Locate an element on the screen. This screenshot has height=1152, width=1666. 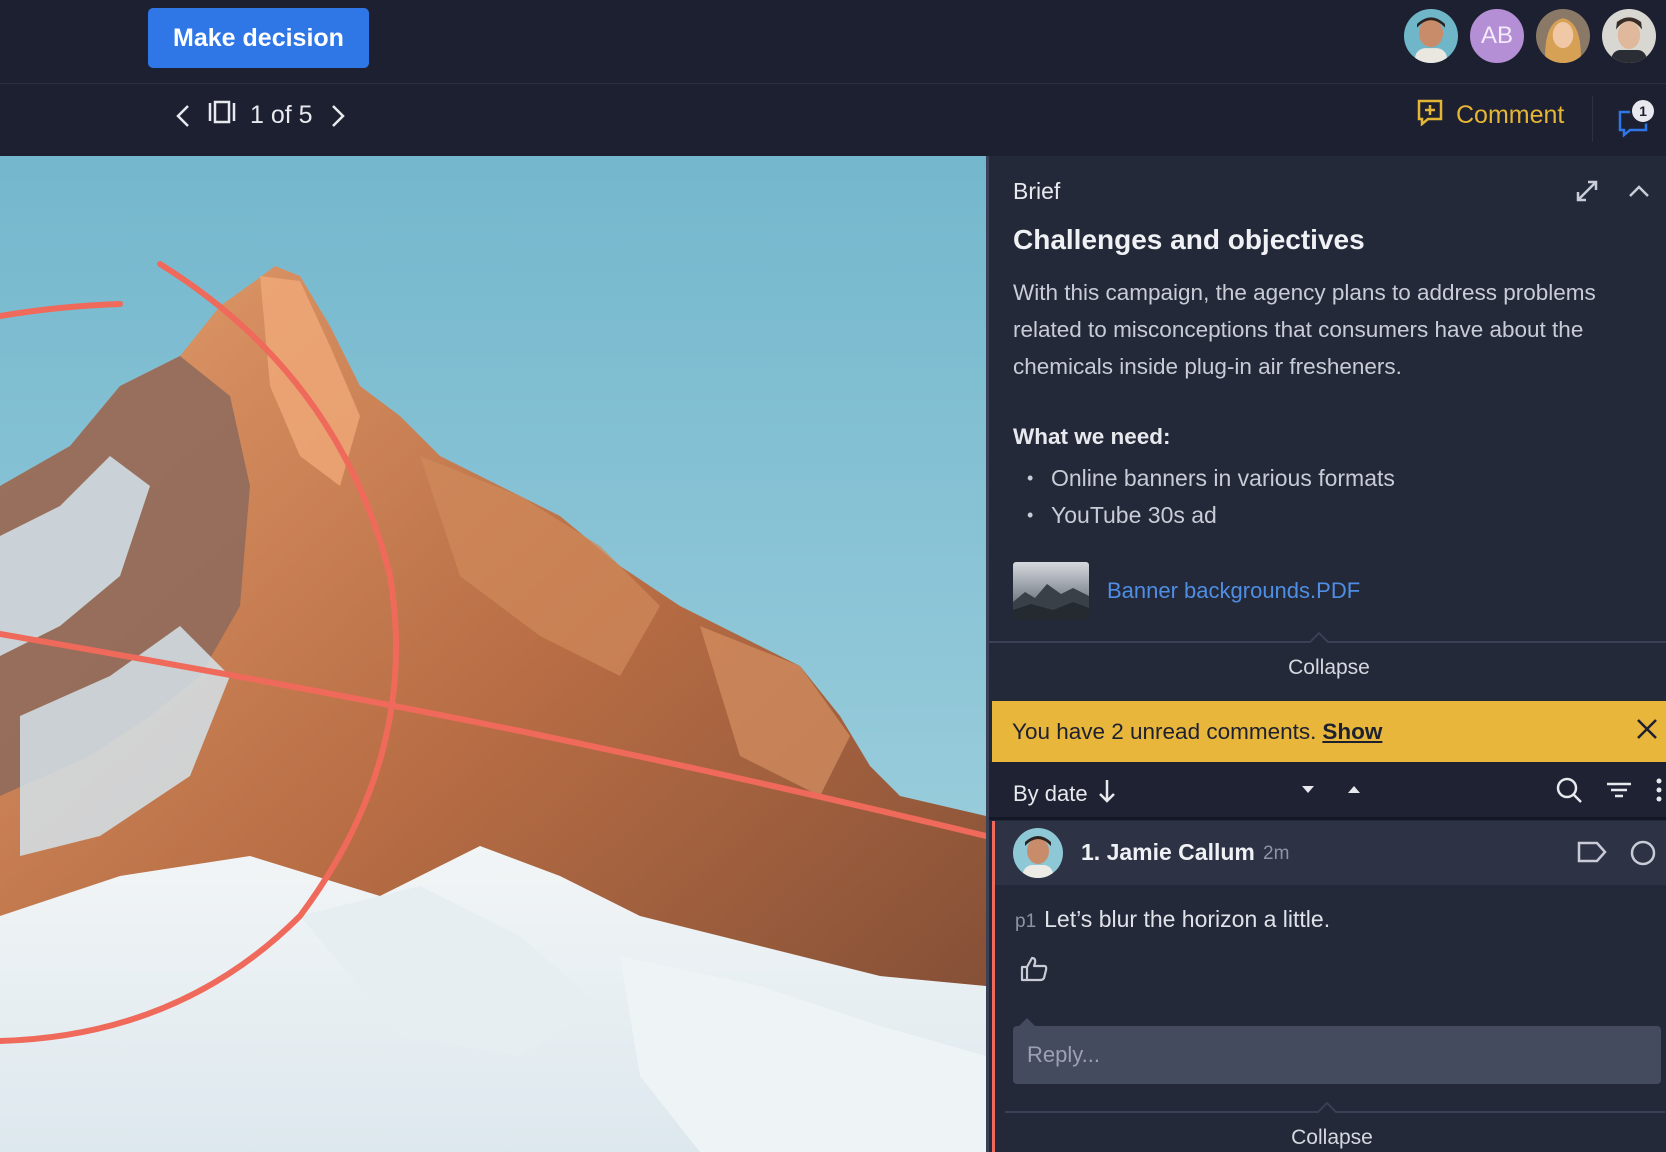
brief-title: Challenges and objectives is located at coordinates (1189, 239).